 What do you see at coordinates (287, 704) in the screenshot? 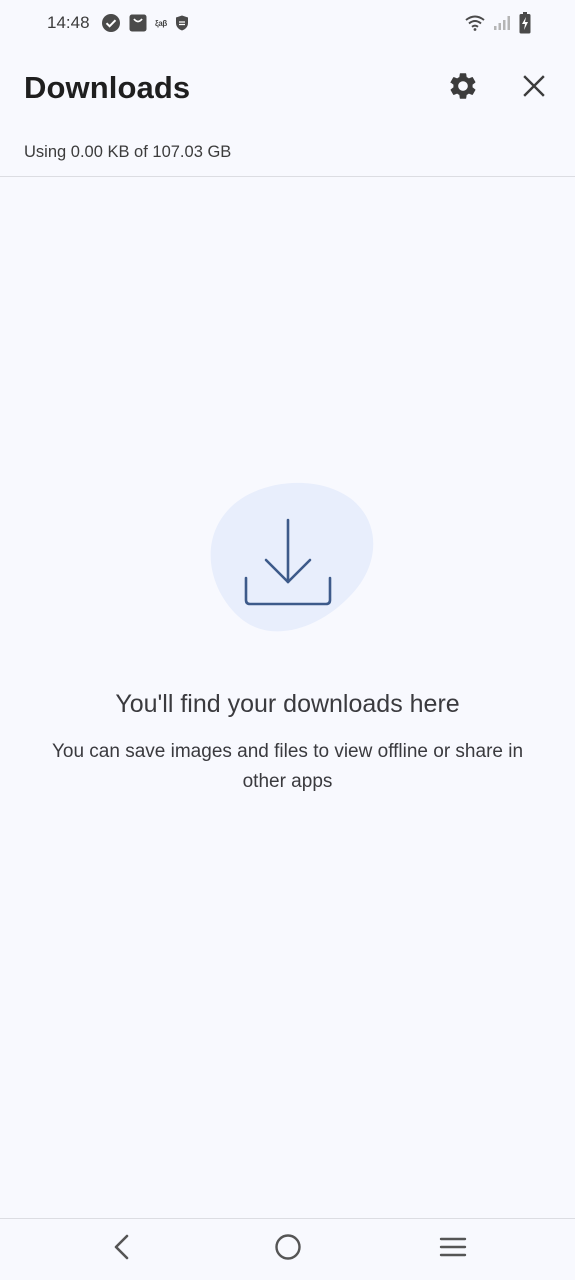
I see `empty-state-title: You'll find your downloads here` at bounding box center [287, 704].